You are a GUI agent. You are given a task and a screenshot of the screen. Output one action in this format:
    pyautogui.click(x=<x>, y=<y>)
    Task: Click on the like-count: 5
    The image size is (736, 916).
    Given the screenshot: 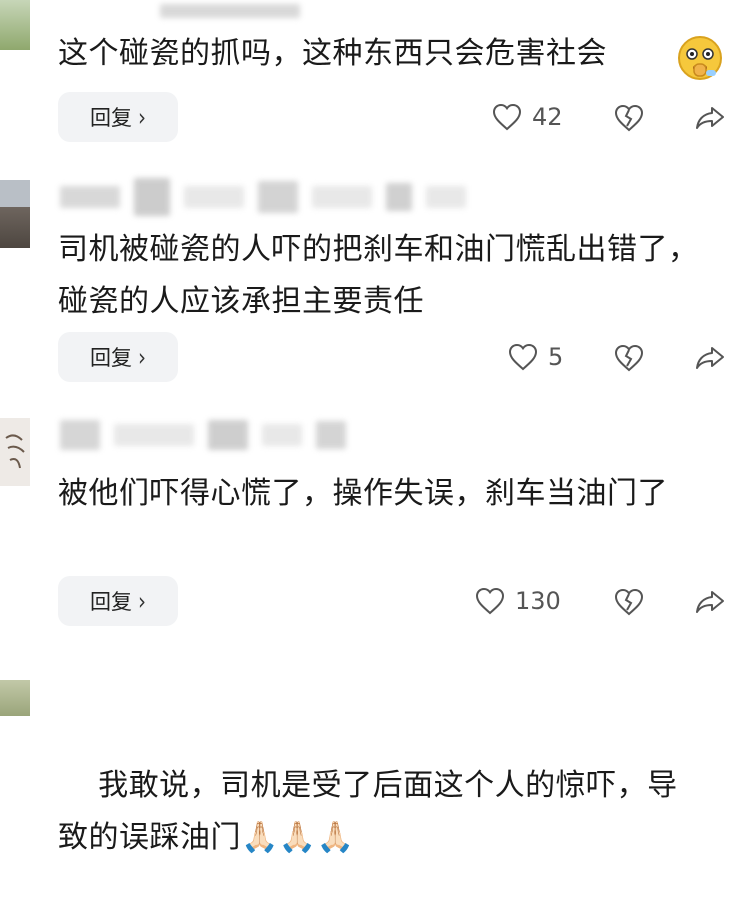 What is the action you would take?
    pyautogui.click(x=556, y=357)
    